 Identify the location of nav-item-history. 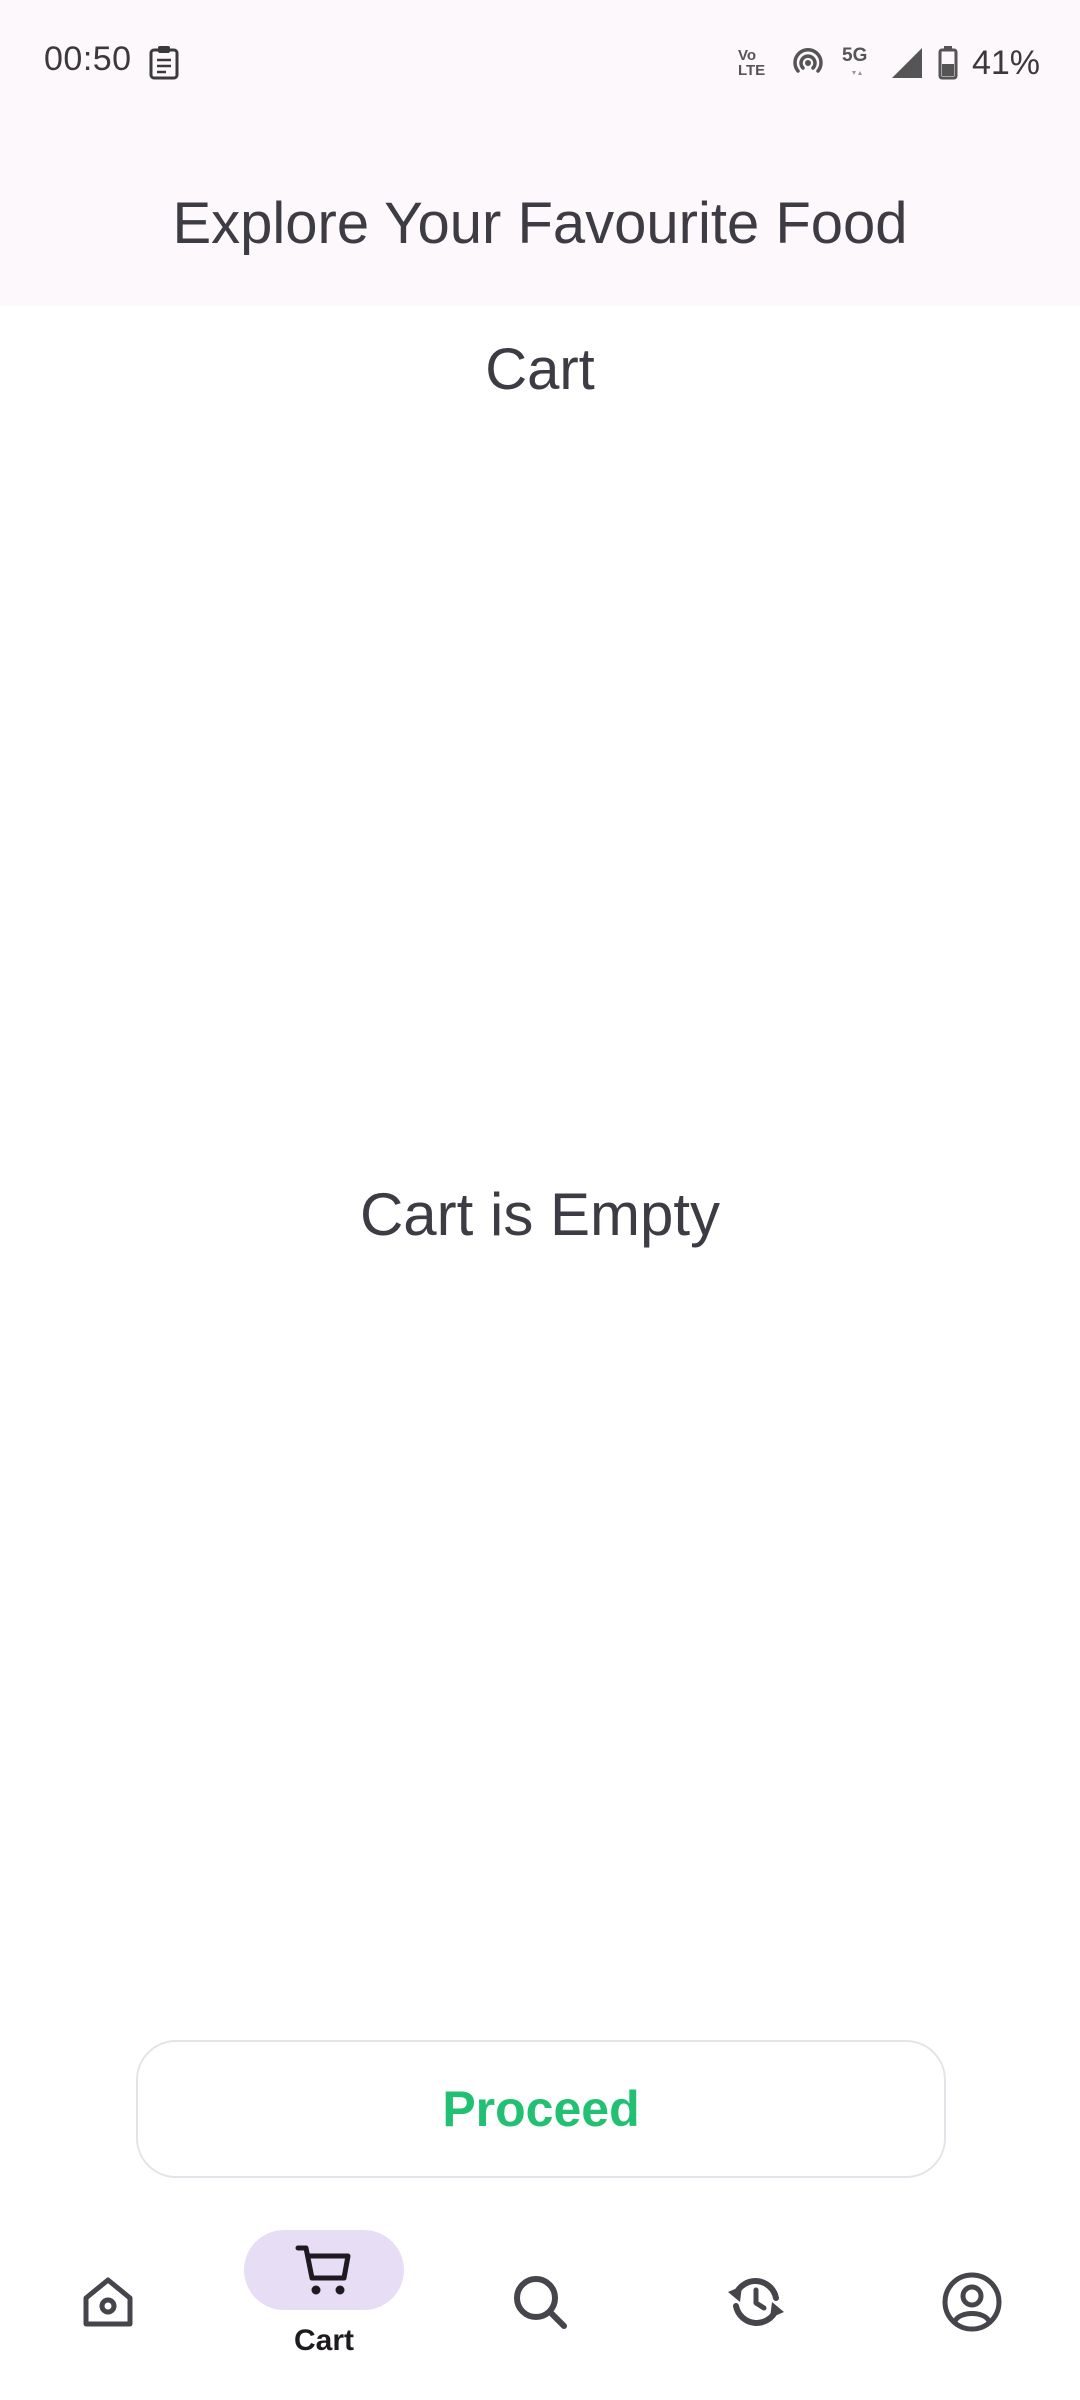
(756, 2305).